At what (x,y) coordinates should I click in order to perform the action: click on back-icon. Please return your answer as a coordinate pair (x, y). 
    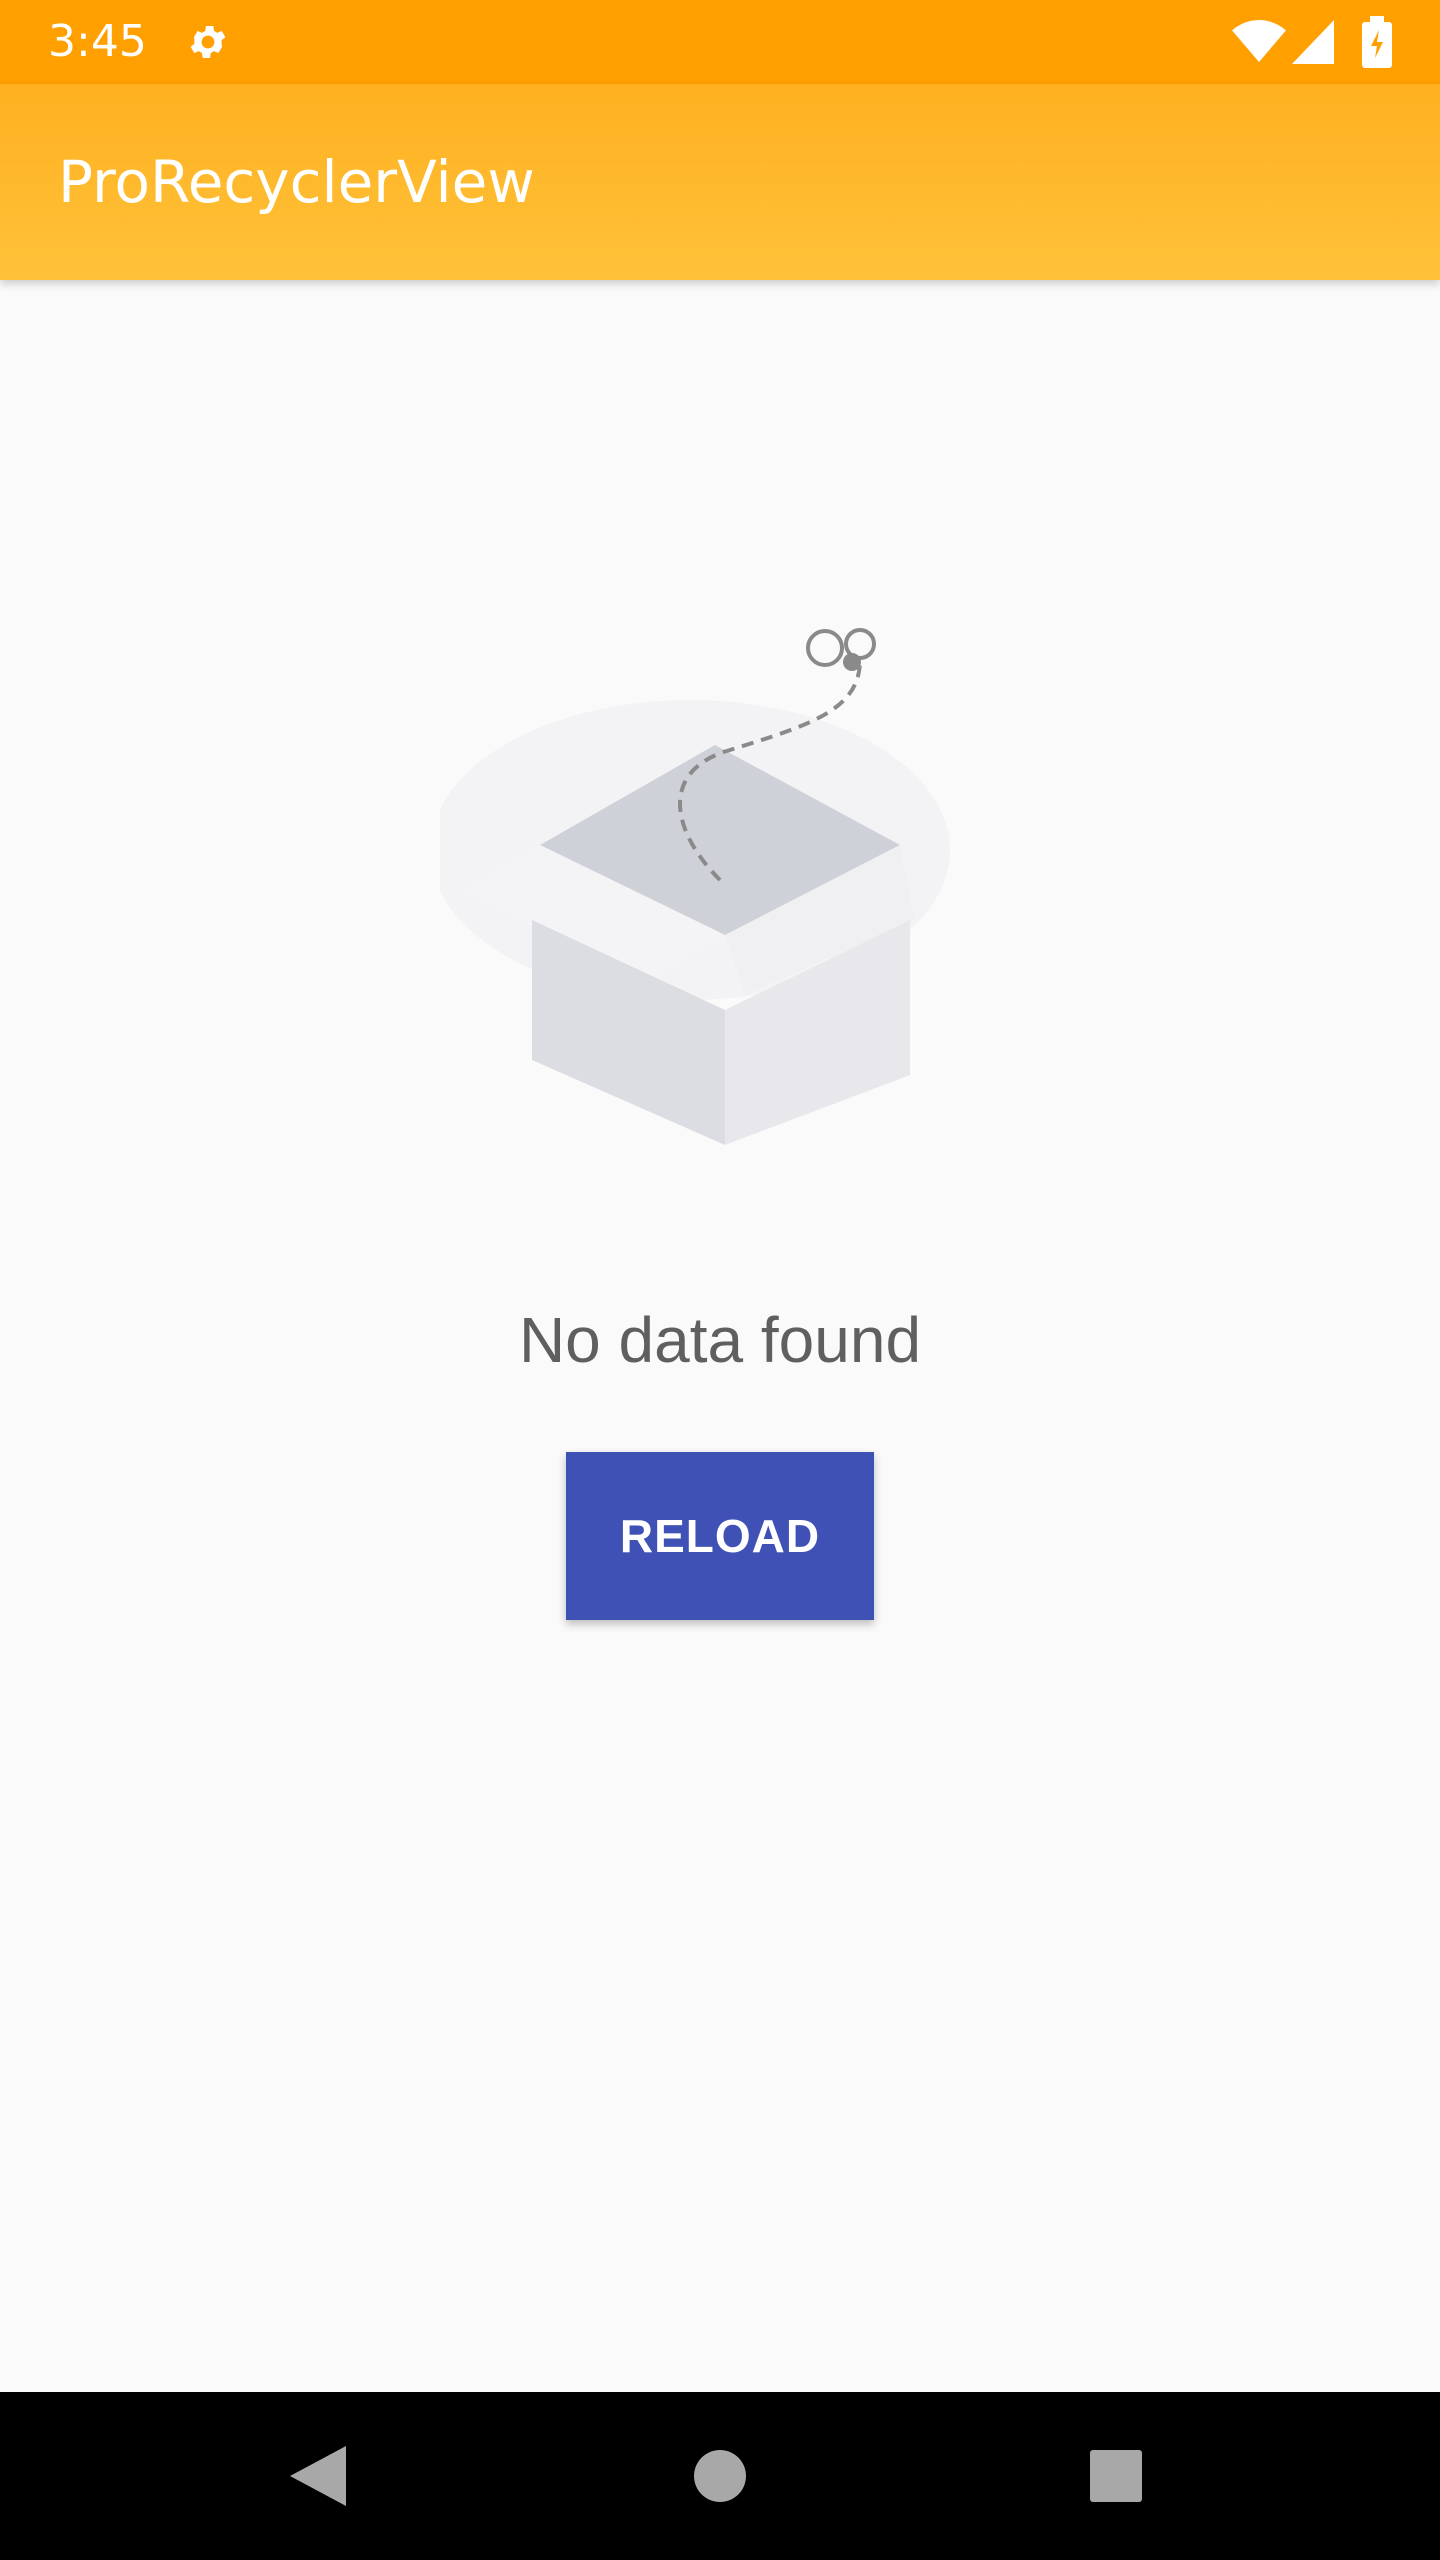
    Looking at the image, I should click on (318, 2476).